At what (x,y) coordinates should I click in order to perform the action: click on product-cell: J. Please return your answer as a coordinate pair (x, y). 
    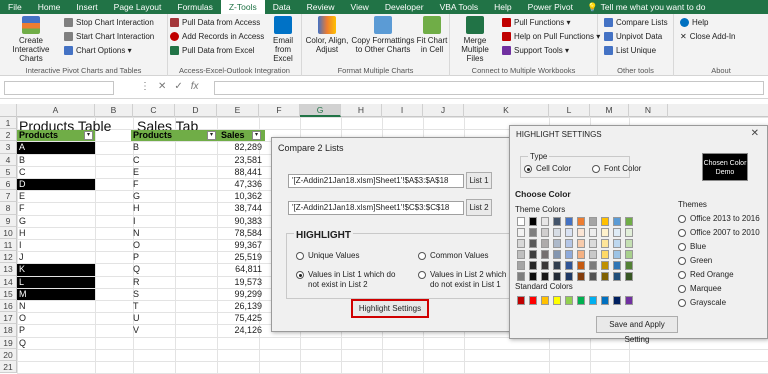
    Looking at the image, I should click on (56, 257).